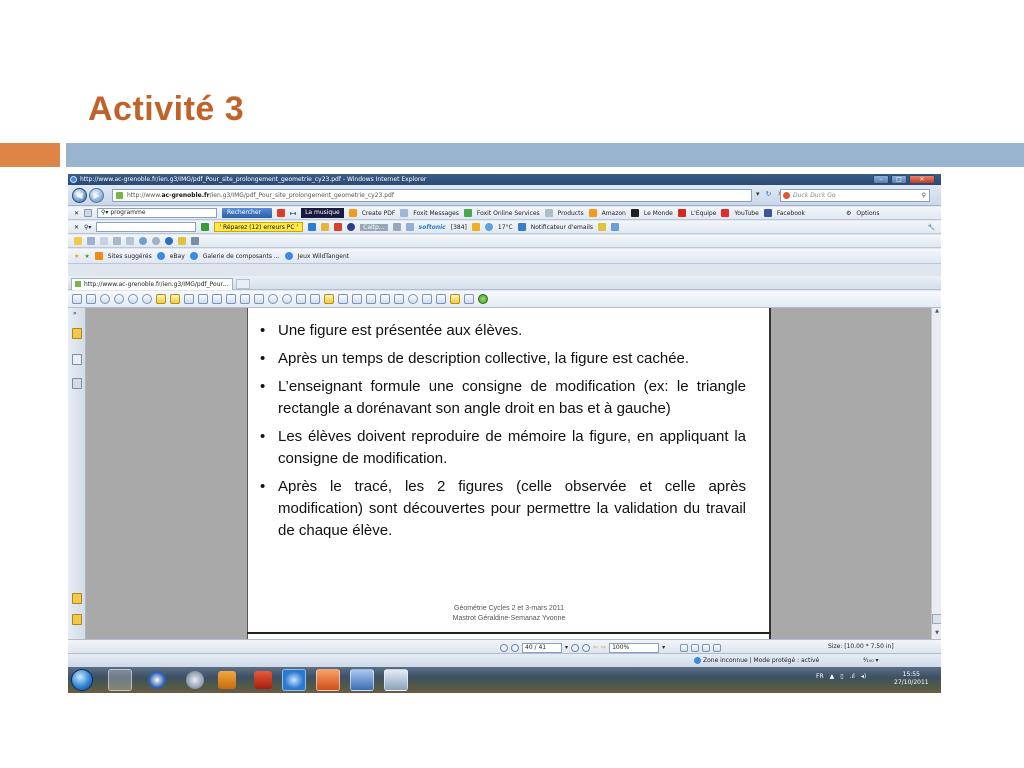 This screenshot has height=768, width=1024. What do you see at coordinates (427, 299) in the screenshot?
I see `note-icon` at bounding box center [427, 299].